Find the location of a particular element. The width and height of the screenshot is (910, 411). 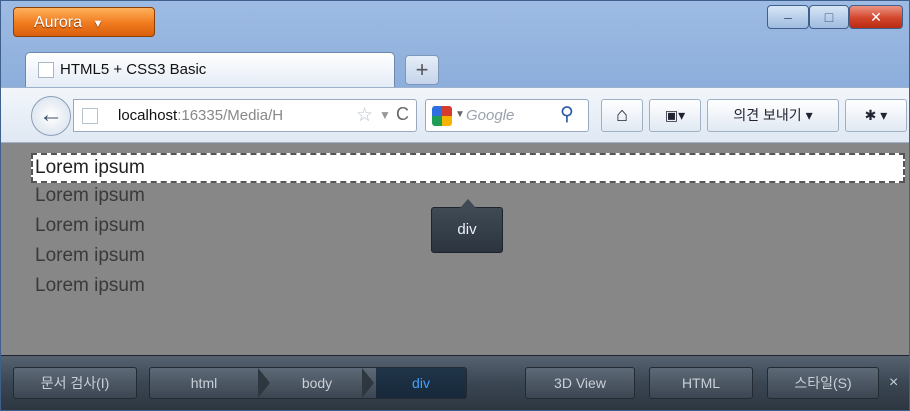

breadcrumb: html body div is located at coordinates (308, 383).